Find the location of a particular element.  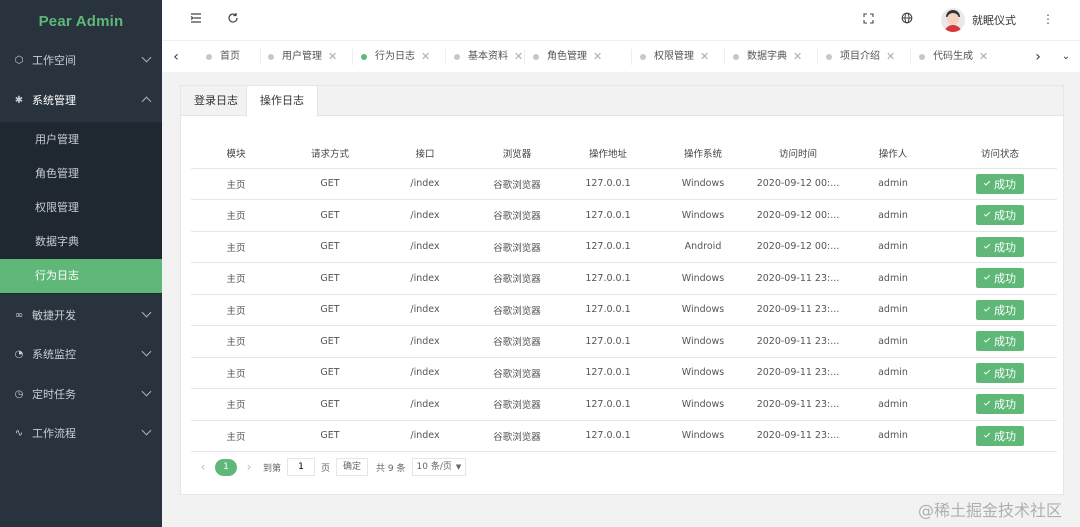

tab-label: 行为日志 is located at coordinates (395, 56).